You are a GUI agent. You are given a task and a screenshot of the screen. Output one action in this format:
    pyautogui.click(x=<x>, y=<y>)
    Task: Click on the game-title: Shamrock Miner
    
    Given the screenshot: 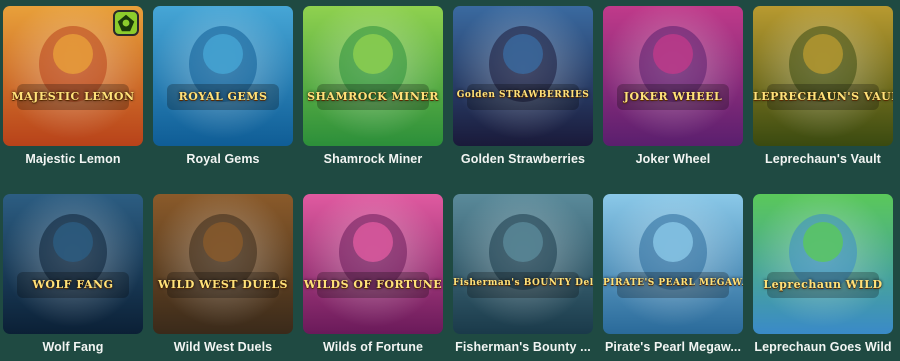 What is the action you would take?
    pyautogui.click(x=373, y=159)
    